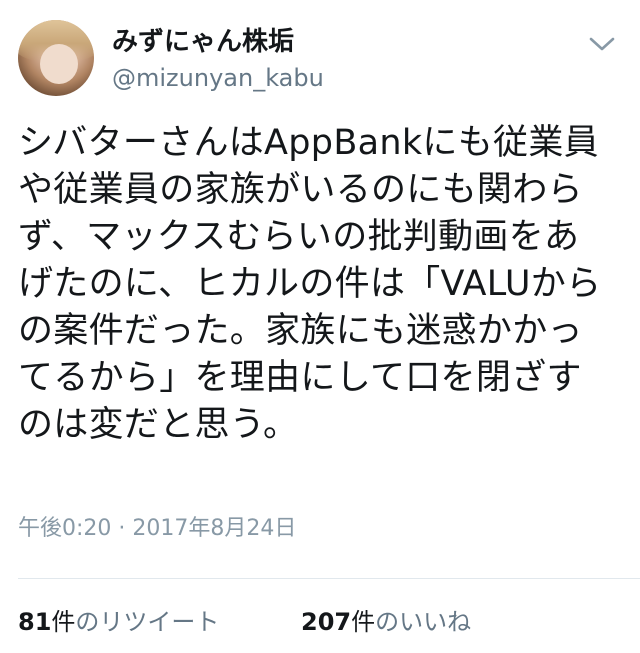 The image size is (640, 653). What do you see at coordinates (300, 331) in the screenshot?
I see `tweet-text-line: の案件だった。家族にも迷惑かかっ` at bounding box center [300, 331].